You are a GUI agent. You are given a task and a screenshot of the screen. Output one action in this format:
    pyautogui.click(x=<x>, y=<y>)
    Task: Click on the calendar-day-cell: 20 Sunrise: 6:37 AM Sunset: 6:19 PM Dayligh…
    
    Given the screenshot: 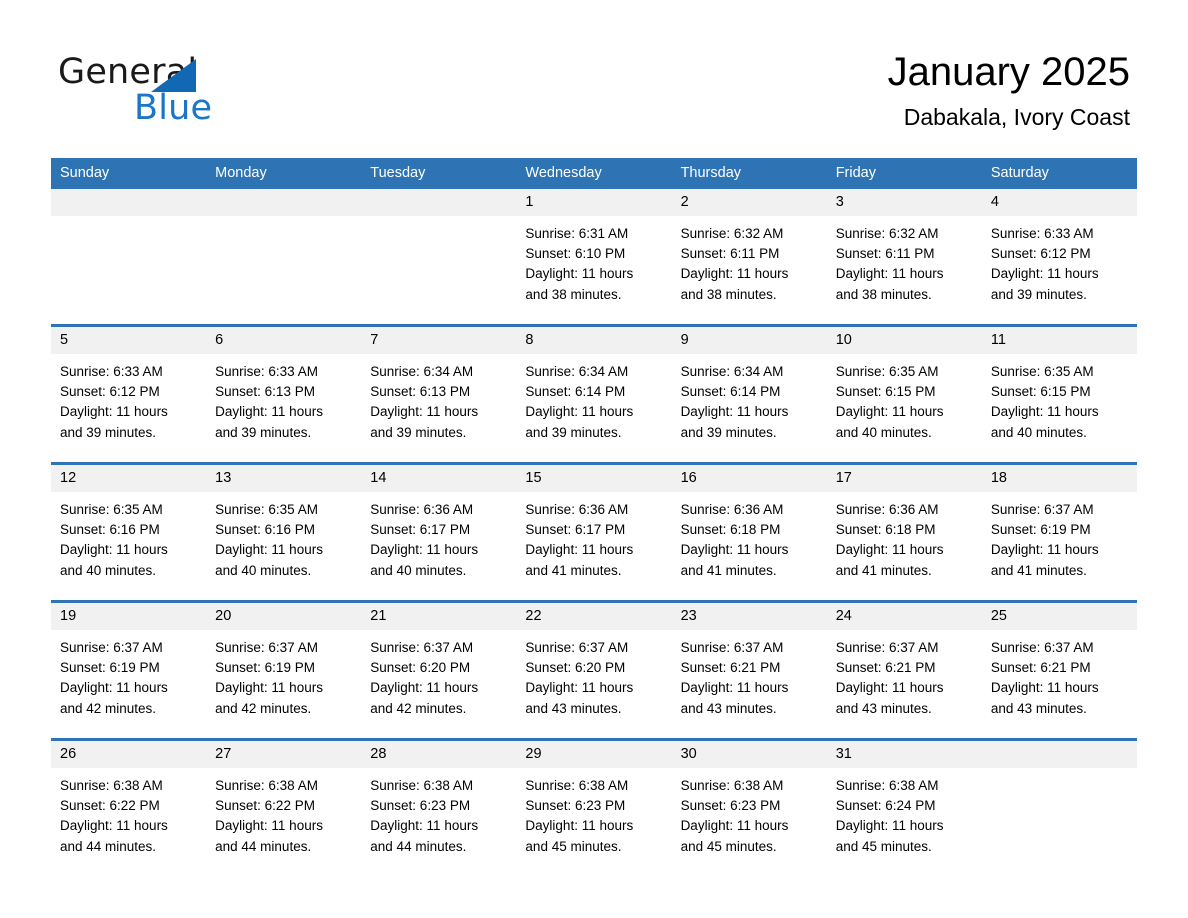 What is the action you would take?
    pyautogui.click(x=284, y=670)
    